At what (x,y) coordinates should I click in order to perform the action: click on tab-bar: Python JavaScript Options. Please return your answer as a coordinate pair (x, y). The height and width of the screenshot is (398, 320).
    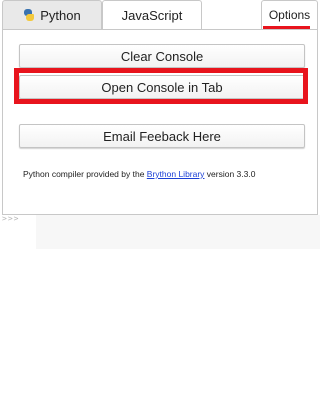
    Looking at the image, I should click on (160, 15).